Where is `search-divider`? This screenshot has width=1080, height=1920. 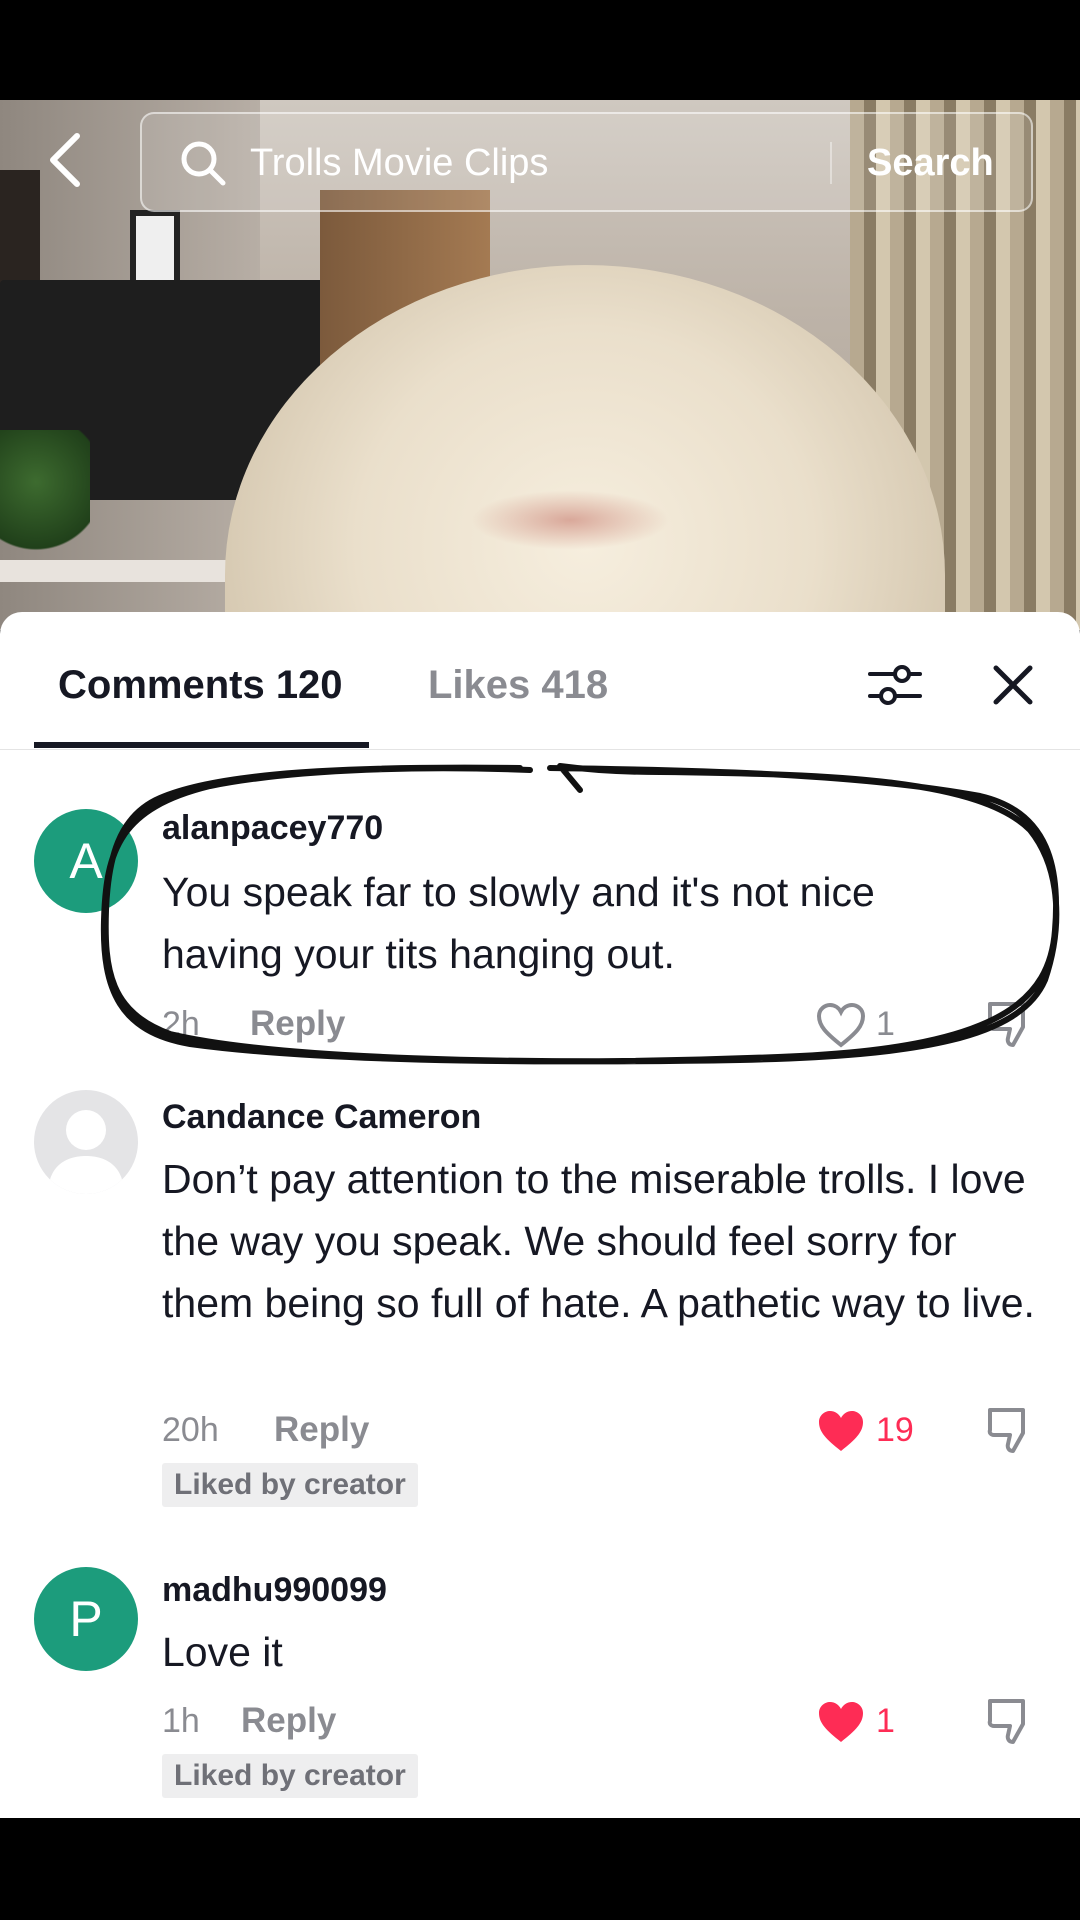 search-divider is located at coordinates (831, 163).